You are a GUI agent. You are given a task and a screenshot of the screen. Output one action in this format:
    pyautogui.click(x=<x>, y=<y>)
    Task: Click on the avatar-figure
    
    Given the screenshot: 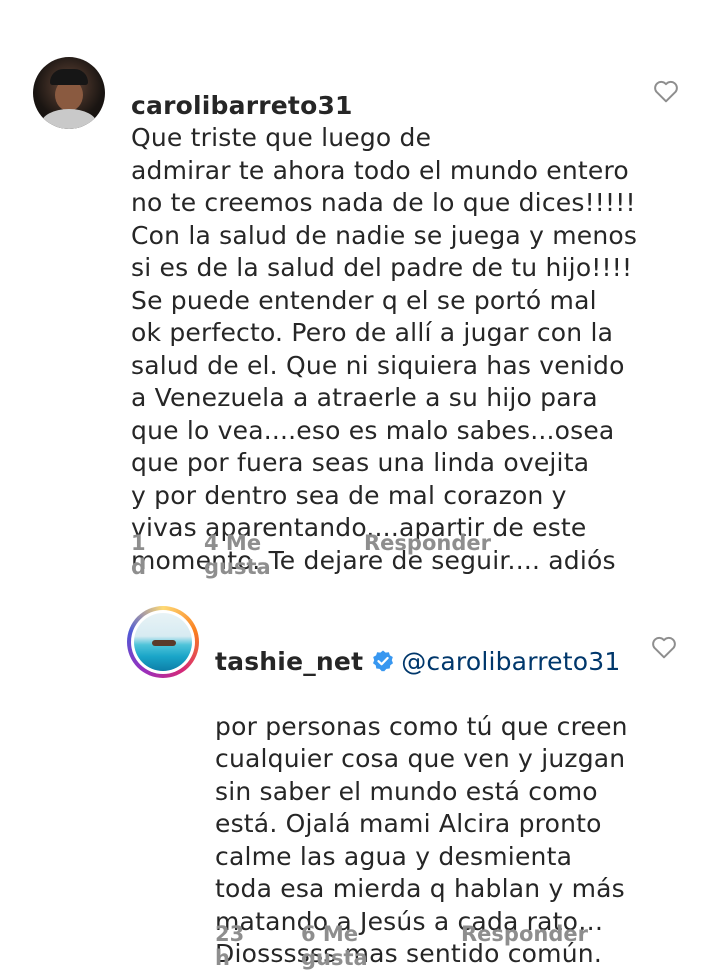 What is the action you would take?
    pyautogui.click(x=164, y=643)
    